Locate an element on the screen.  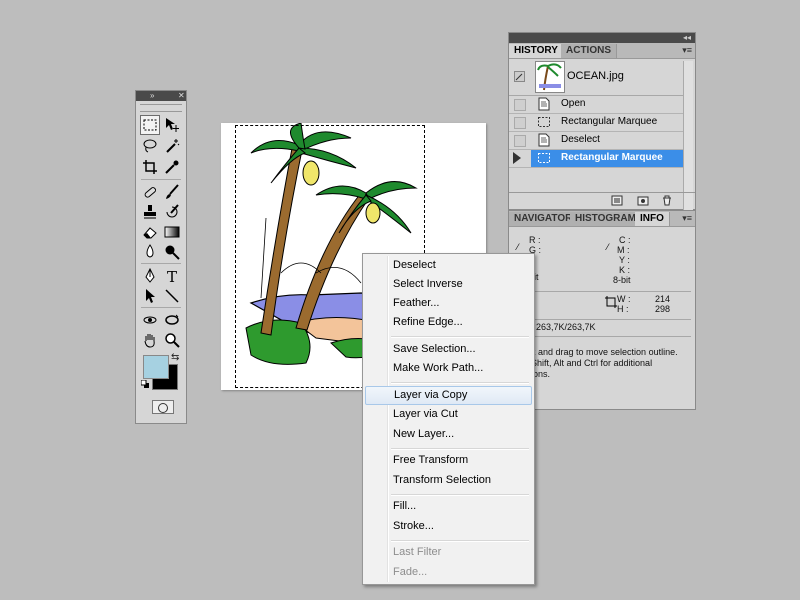
history-state-label: Rectangular Marquee is located at coordinates (612, 157).